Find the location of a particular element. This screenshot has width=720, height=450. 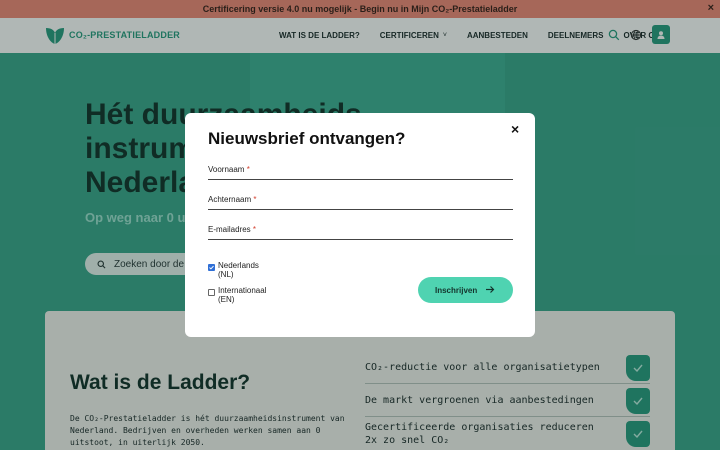

field-label: E-mailadres is located at coordinates (229, 229).